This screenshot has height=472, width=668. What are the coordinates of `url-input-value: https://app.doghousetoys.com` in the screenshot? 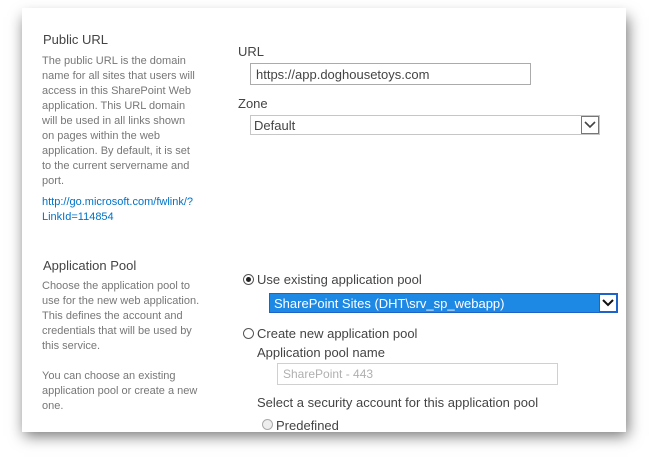 It's located at (343, 74).